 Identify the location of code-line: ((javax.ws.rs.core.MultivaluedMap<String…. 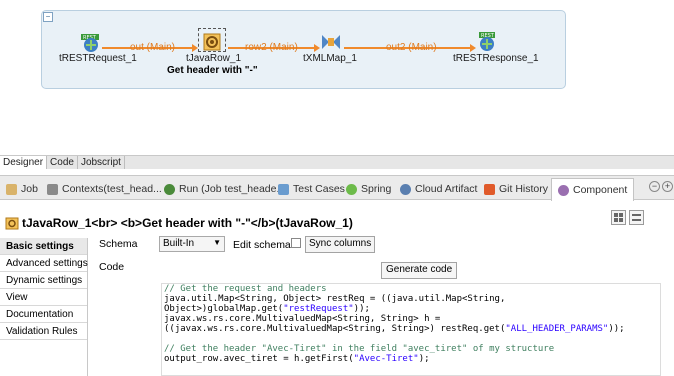
(394, 329).